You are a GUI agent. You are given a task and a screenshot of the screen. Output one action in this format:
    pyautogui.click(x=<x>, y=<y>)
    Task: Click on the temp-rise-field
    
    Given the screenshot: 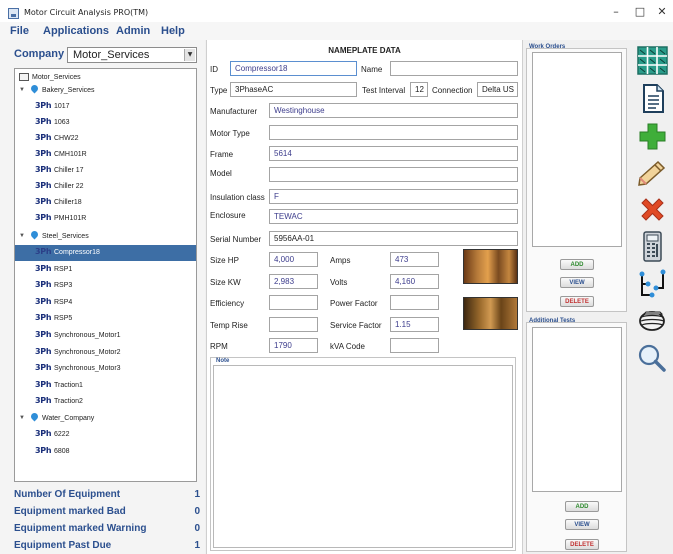 What is the action you would take?
    pyautogui.click(x=293, y=324)
    